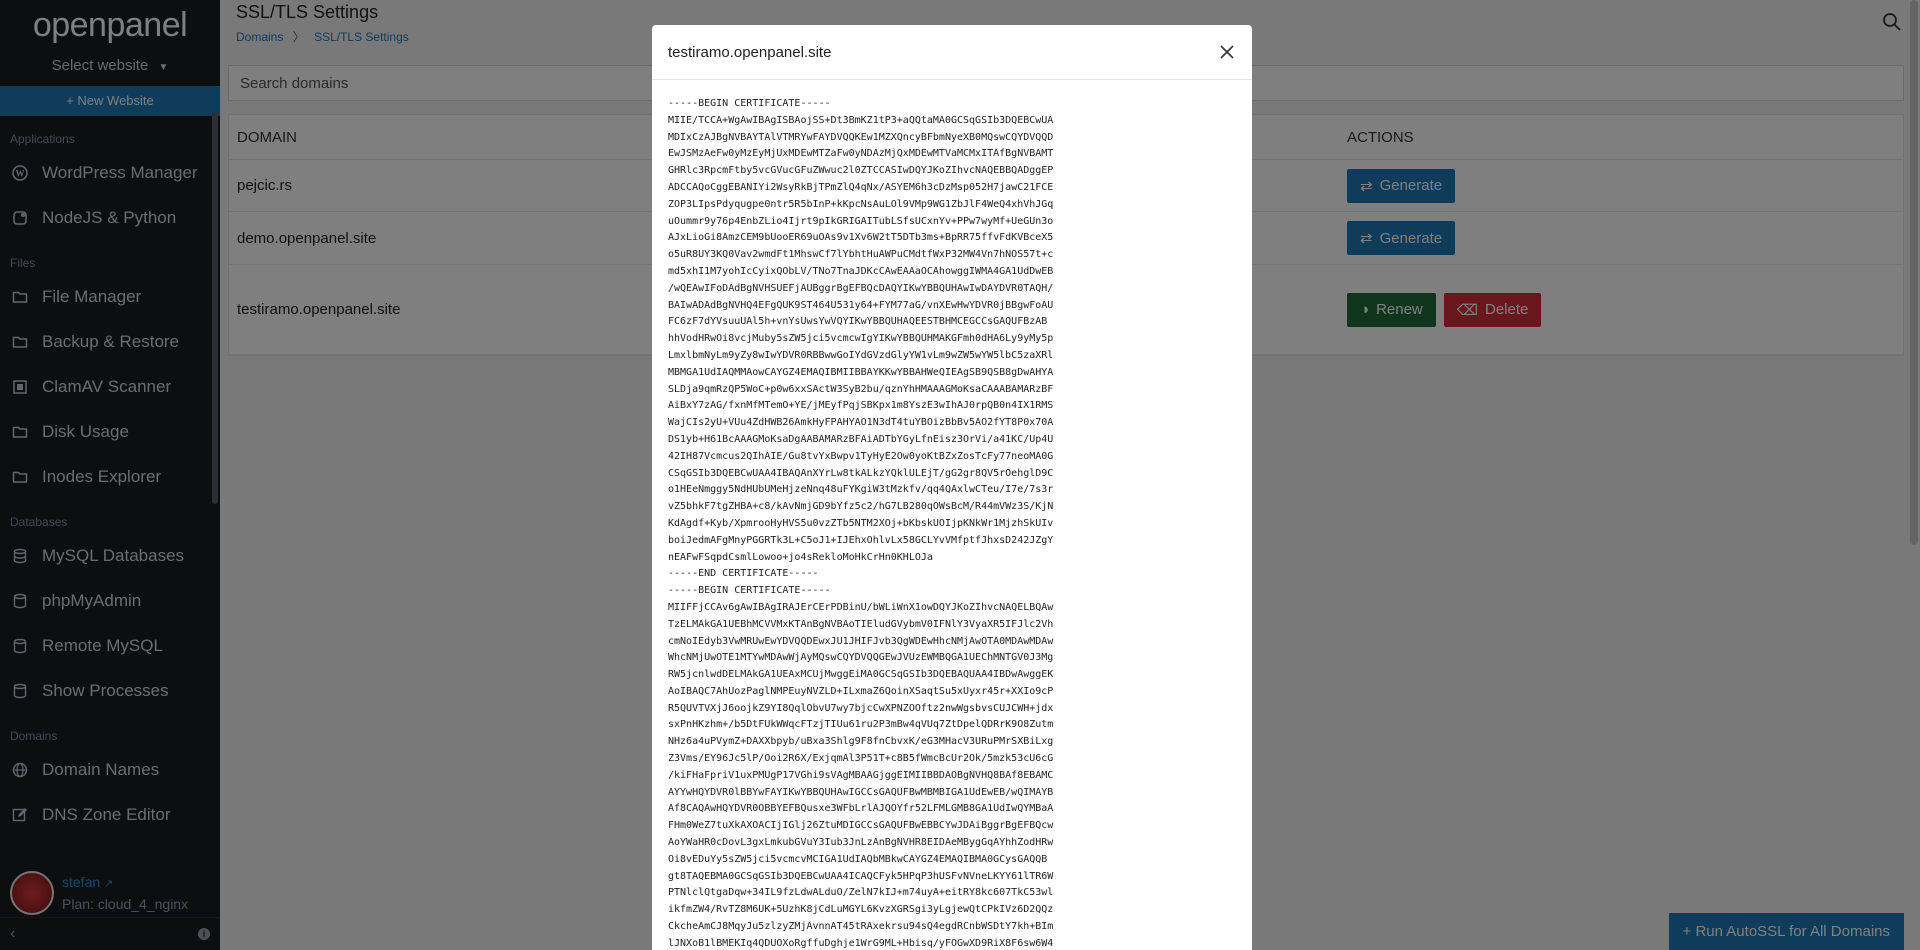  Describe the element at coordinates (1227, 52) in the screenshot. I see `close-icon` at that location.